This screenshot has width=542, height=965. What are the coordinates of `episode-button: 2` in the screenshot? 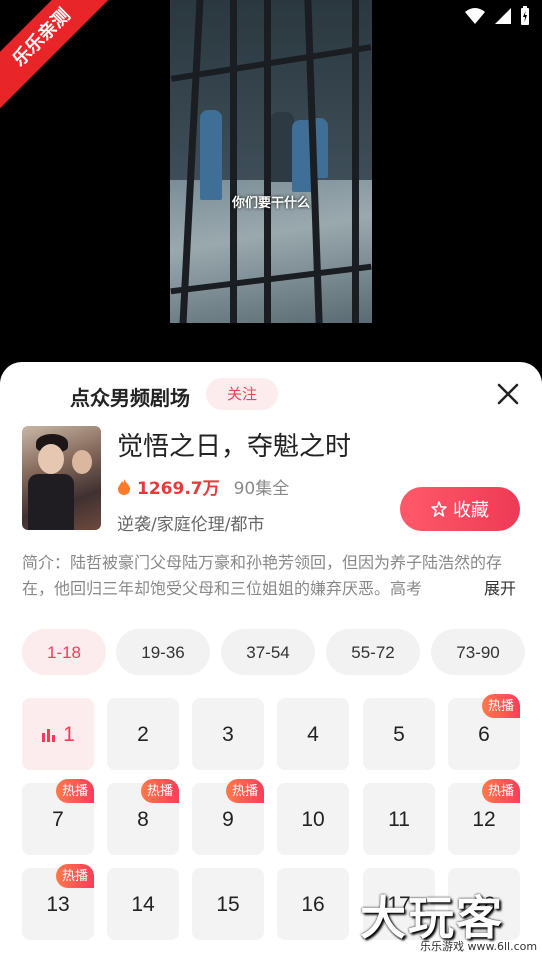 It's located at (143, 734).